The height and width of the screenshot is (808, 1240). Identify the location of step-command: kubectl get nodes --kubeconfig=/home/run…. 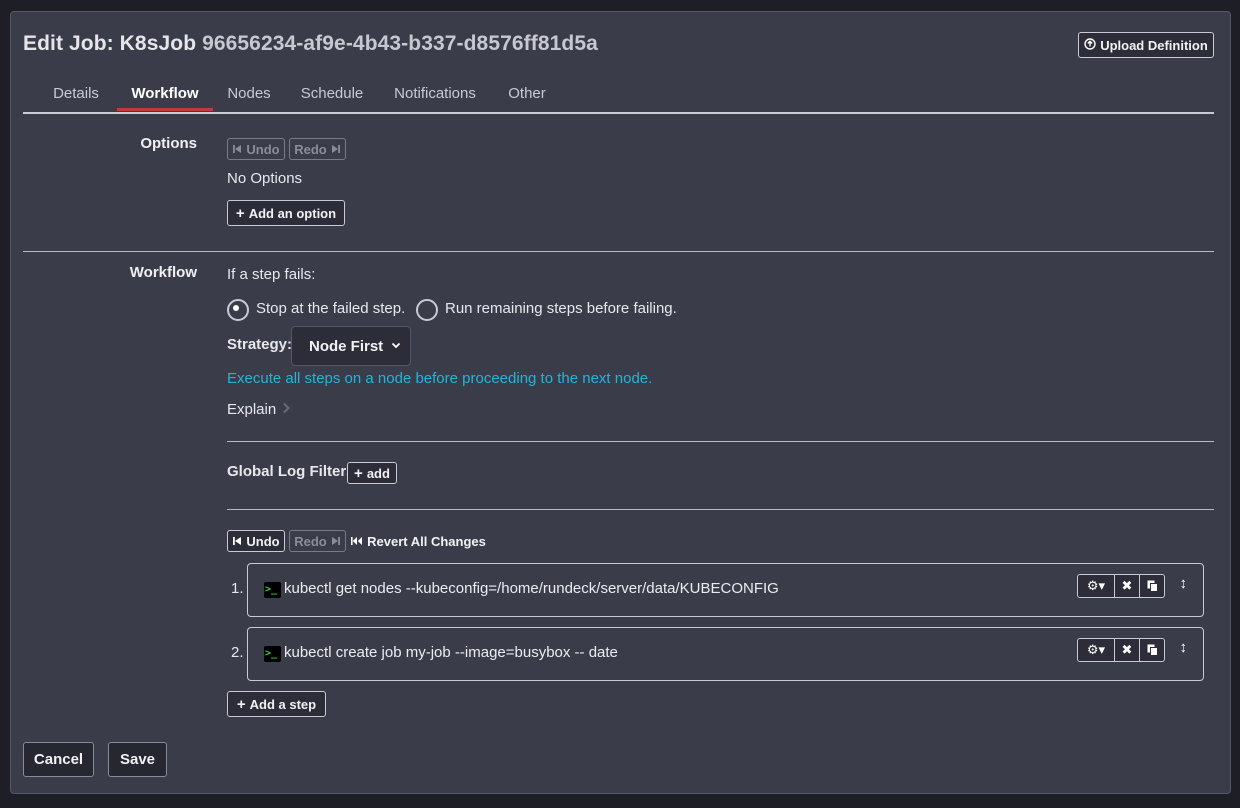
(531, 588).